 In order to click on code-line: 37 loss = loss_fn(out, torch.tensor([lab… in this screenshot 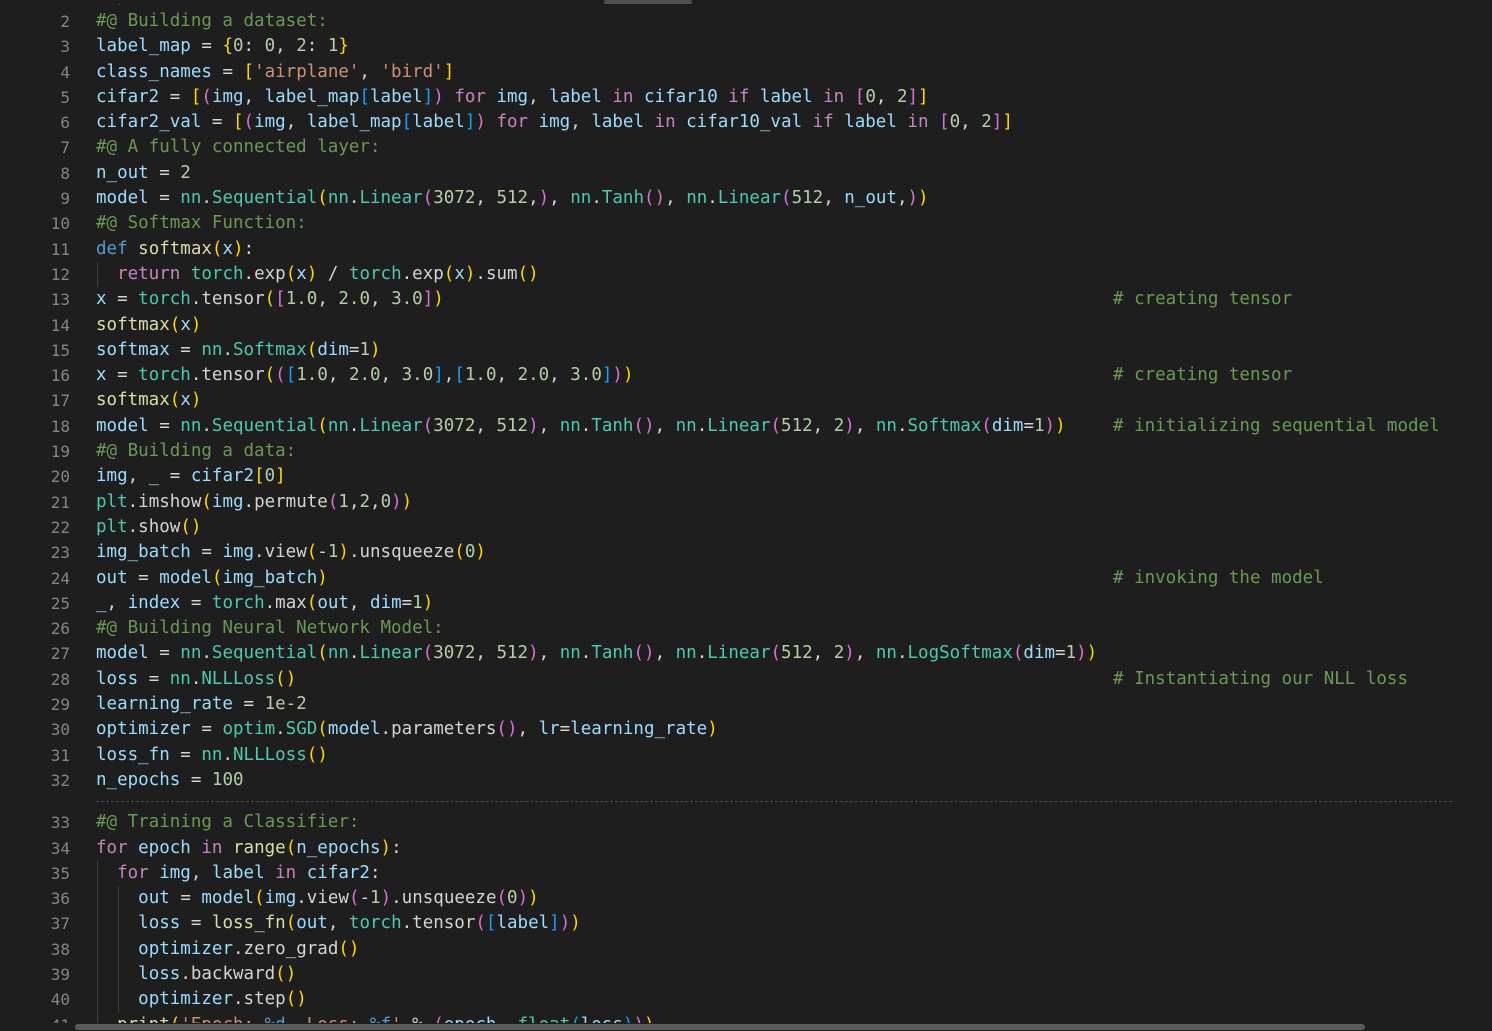, I will do `click(746, 924)`.